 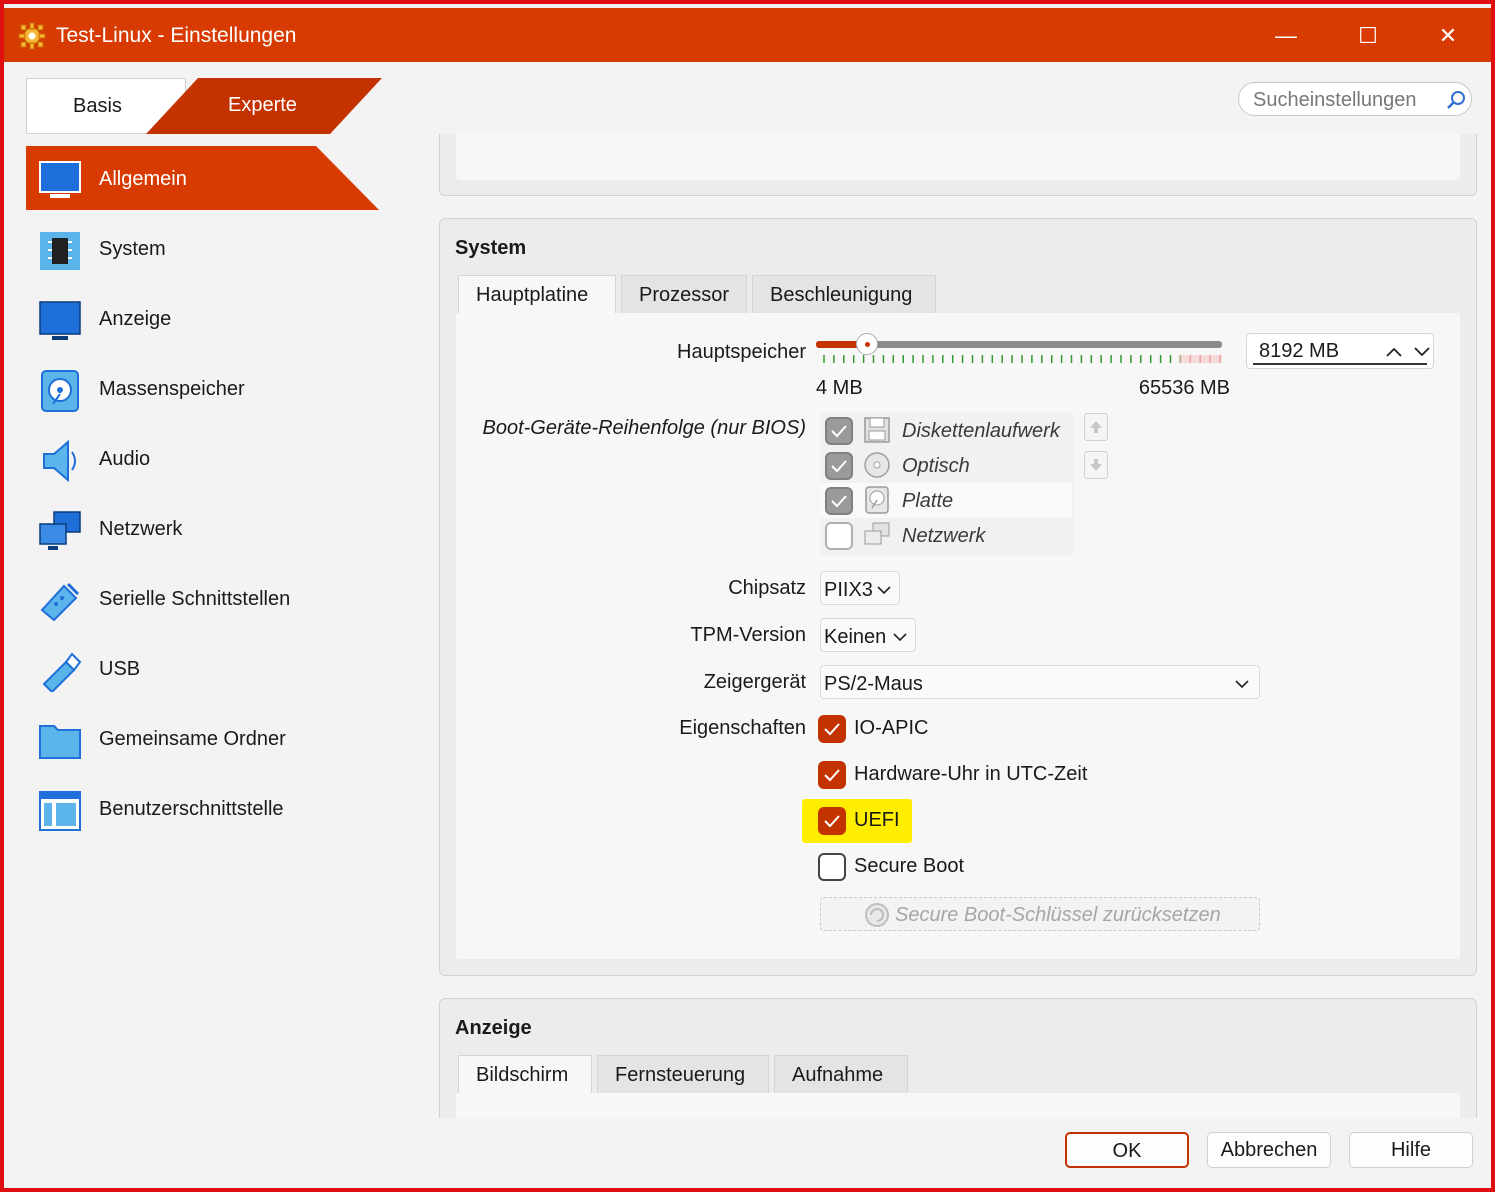 What do you see at coordinates (493, 1028) in the screenshot?
I see `anzeige-panel-title: Anzeige` at bounding box center [493, 1028].